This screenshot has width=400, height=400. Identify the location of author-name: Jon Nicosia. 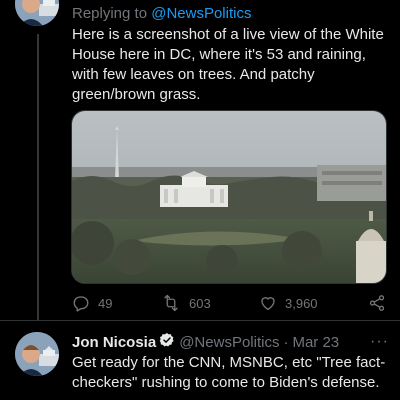
(114, 342).